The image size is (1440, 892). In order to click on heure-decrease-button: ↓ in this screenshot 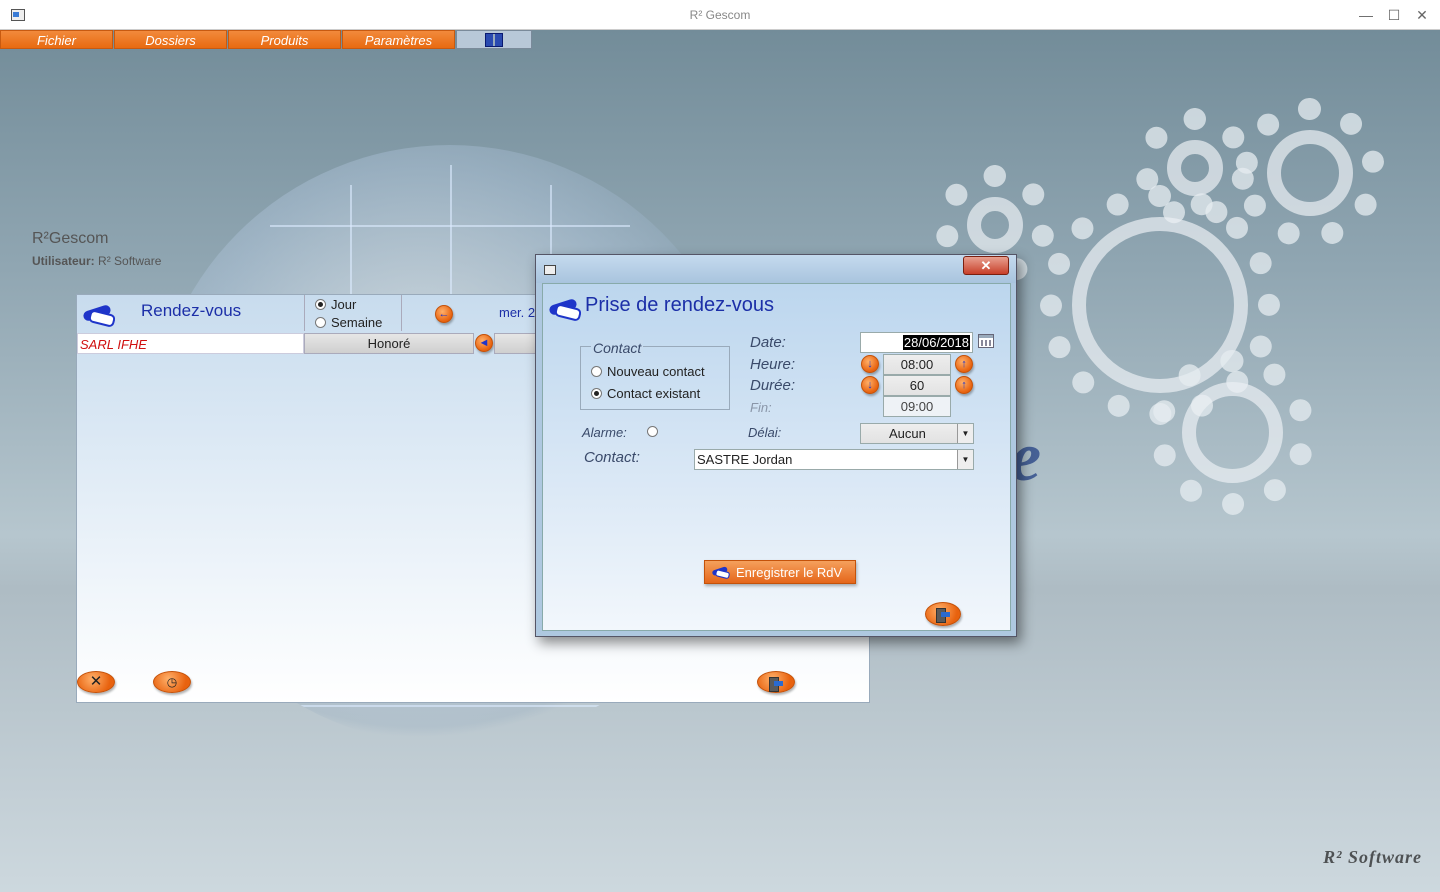, I will do `click(870, 364)`.